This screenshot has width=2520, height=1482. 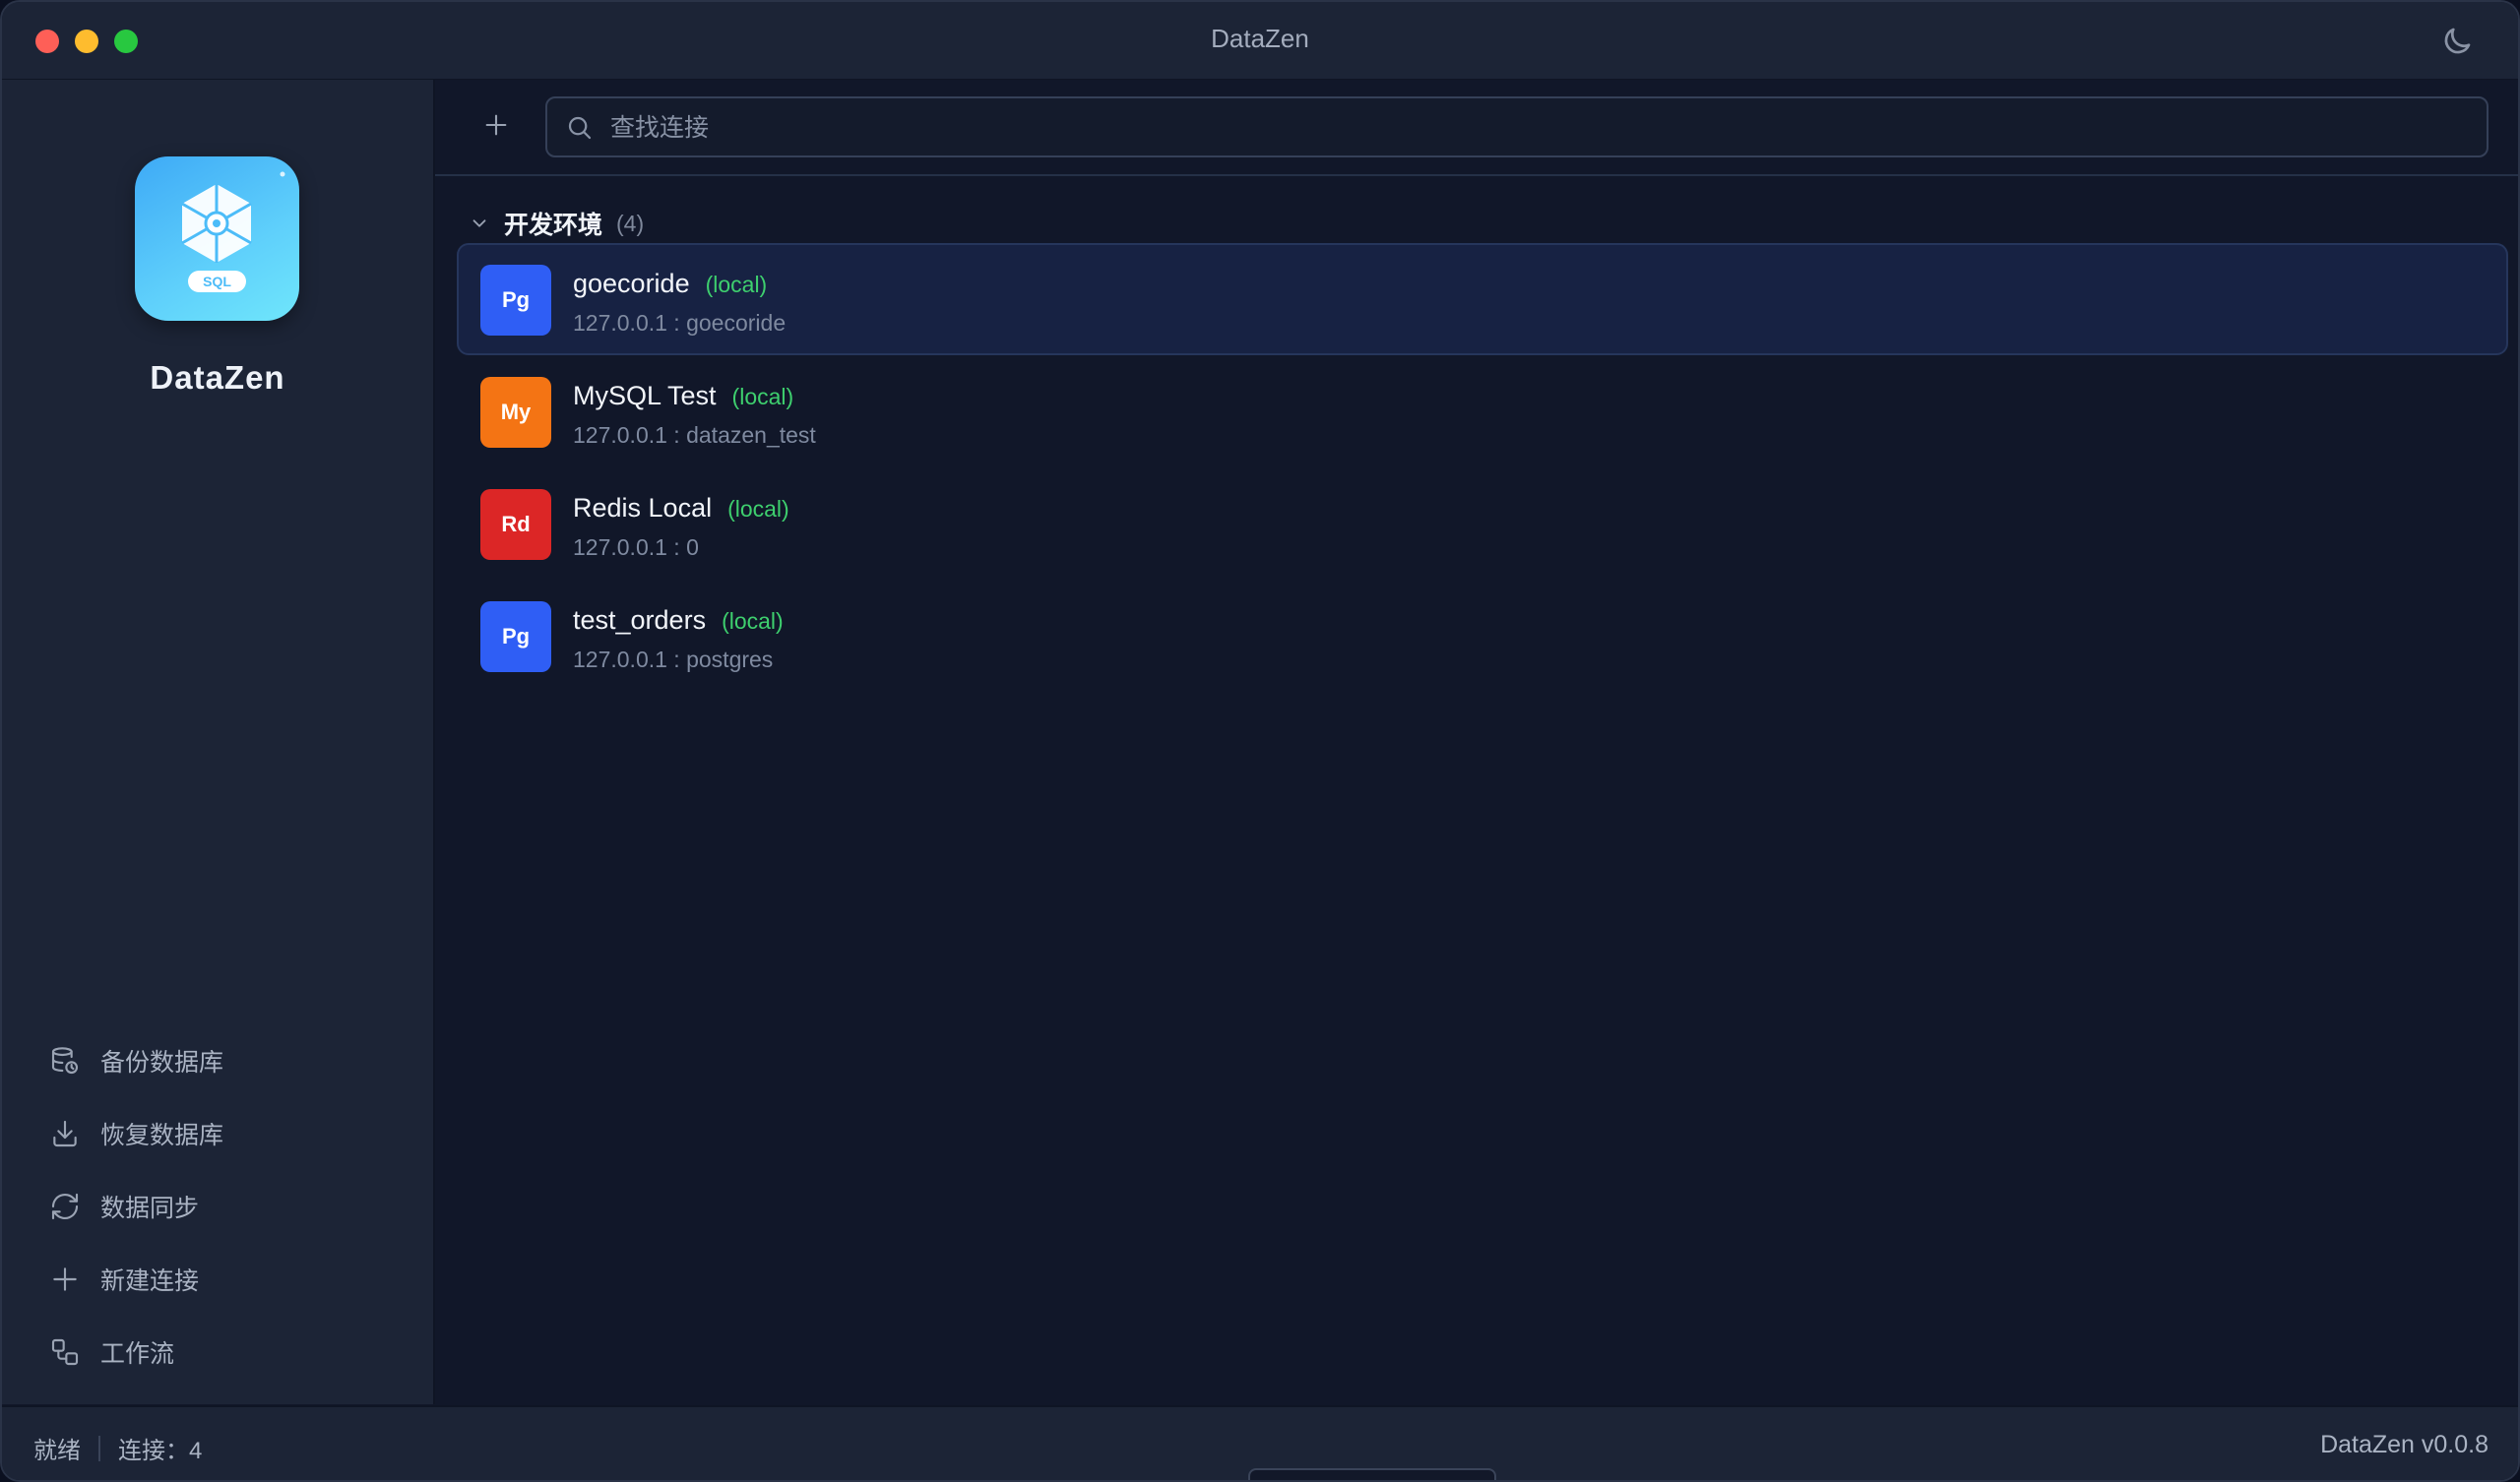 What do you see at coordinates (150, 1208) in the screenshot?
I see `sidebar-item-label: 数据同步` at bounding box center [150, 1208].